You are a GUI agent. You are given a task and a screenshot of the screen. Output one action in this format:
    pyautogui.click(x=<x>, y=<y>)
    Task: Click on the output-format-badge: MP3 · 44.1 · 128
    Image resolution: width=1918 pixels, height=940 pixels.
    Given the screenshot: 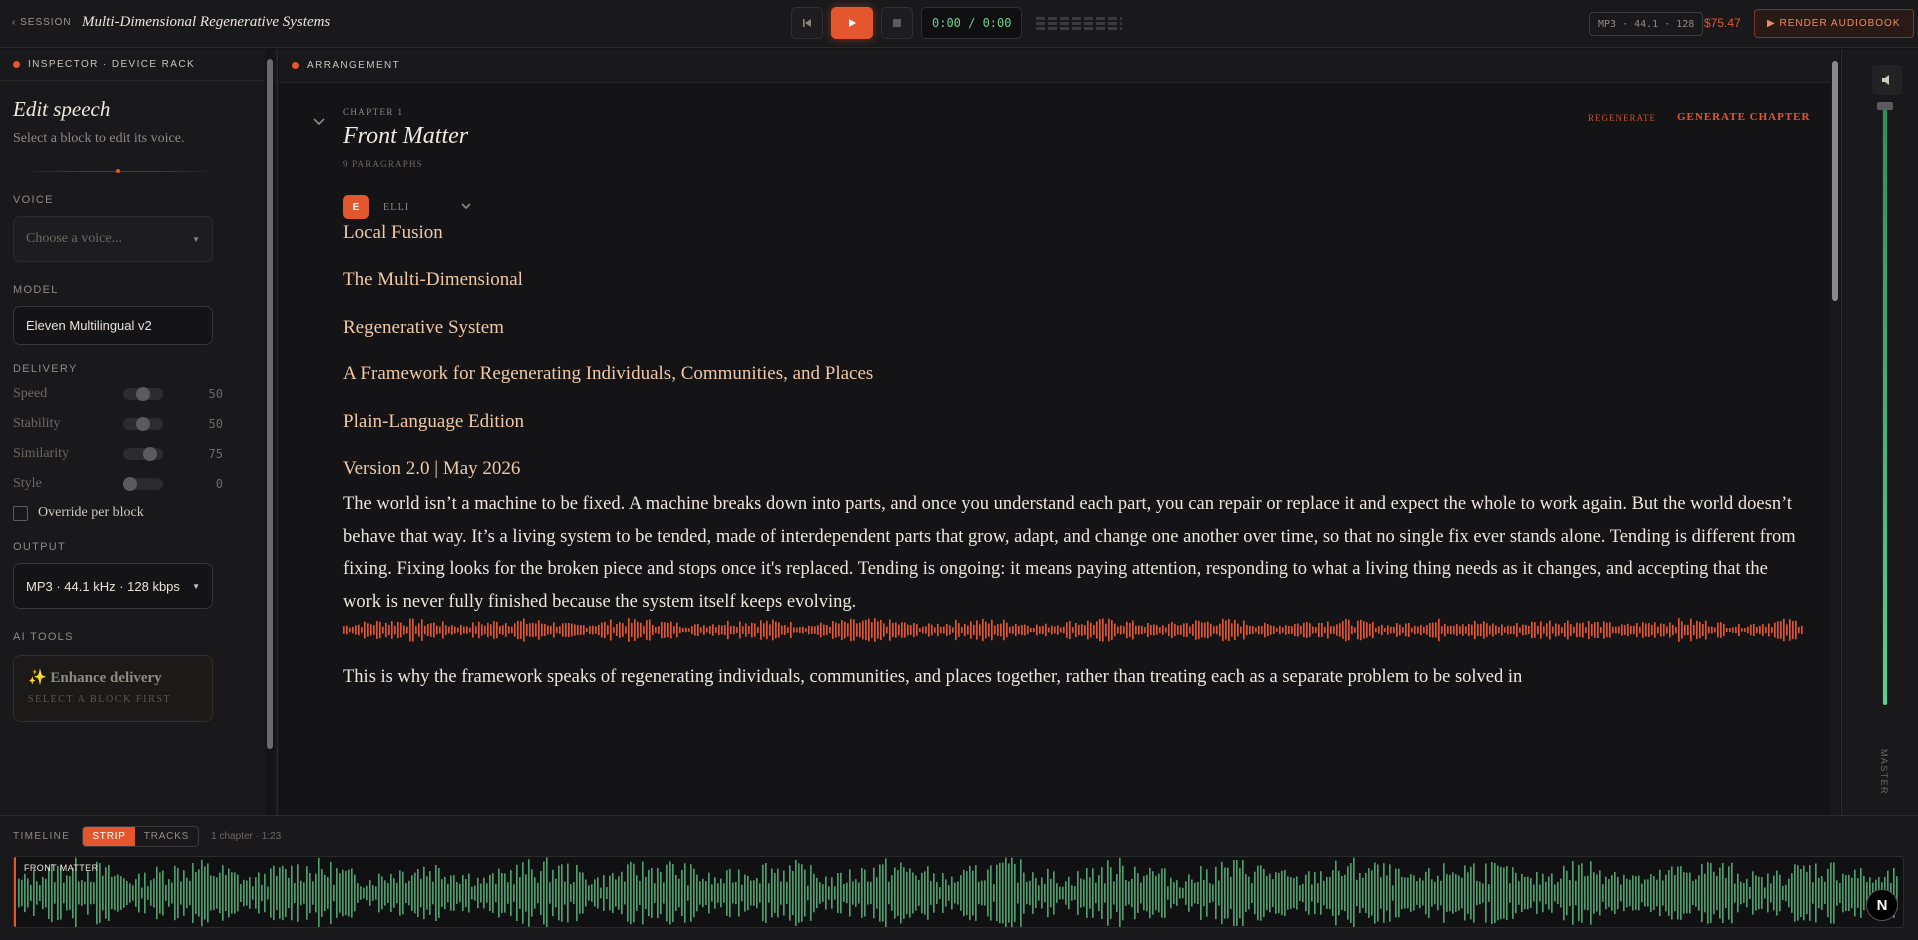 What is the action you would take?
    pyautogui.click(x=1646, y=24)
    